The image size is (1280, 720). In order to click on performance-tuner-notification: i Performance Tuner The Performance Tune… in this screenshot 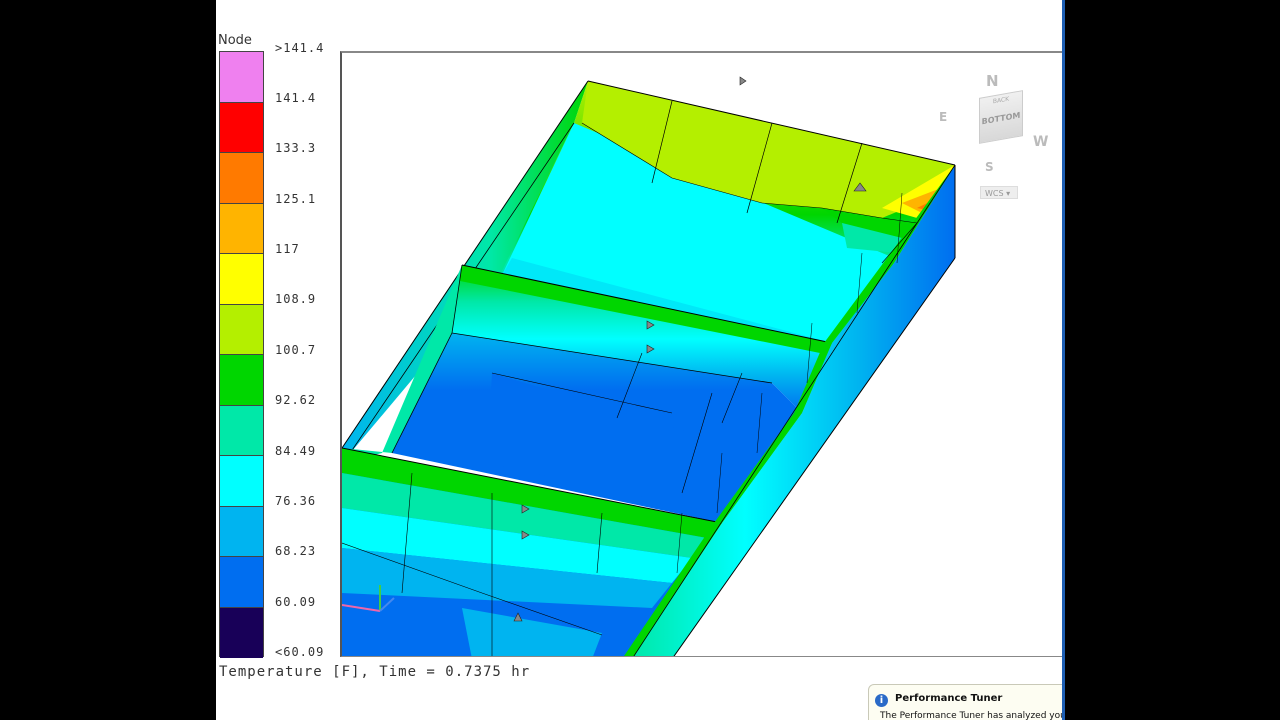, I will do `click(965, 702)`.